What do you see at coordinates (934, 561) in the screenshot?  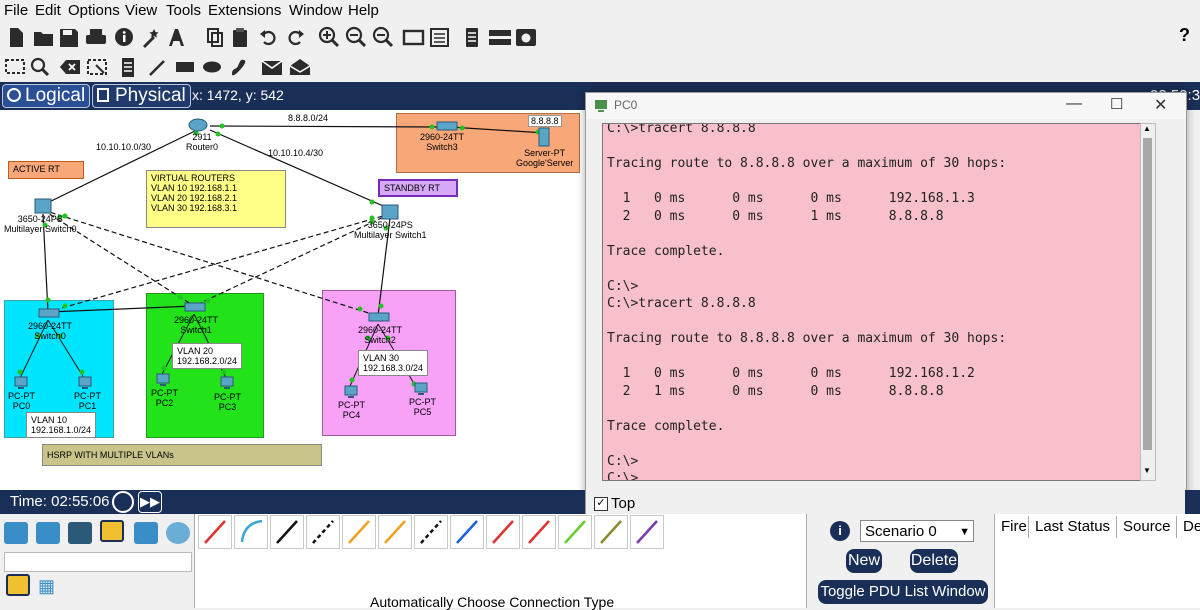 I see `delete-scenario-button: Delete` at bounding box center [934, 561].